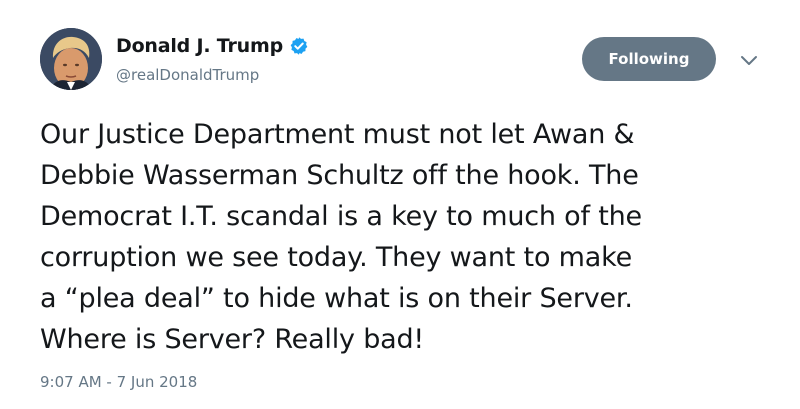 The image size is (800, 409). Describe the element at coordinates (649, 59) in the screenshot. I see `following-button: Following` at that location.